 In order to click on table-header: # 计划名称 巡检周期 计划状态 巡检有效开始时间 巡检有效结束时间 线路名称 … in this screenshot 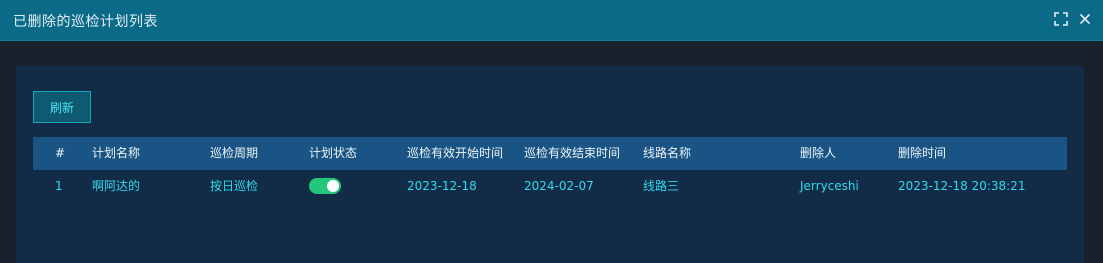, I will do `click(550, 153)`.